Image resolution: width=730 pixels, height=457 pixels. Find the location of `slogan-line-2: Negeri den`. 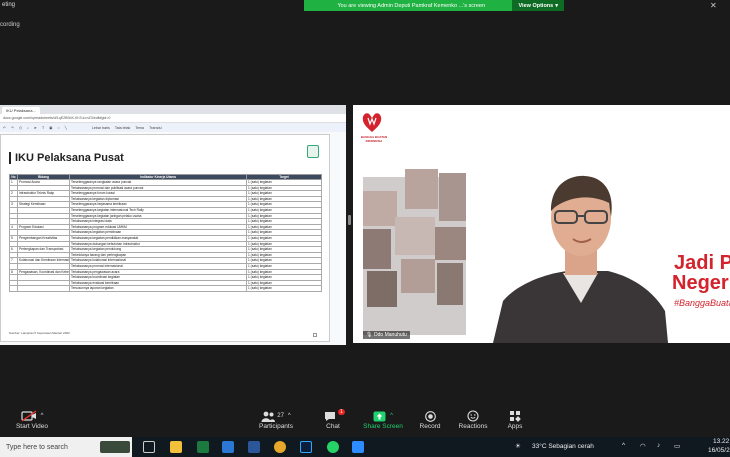

slogan-line-2: Negeri den is located at coordinates (701, 283).